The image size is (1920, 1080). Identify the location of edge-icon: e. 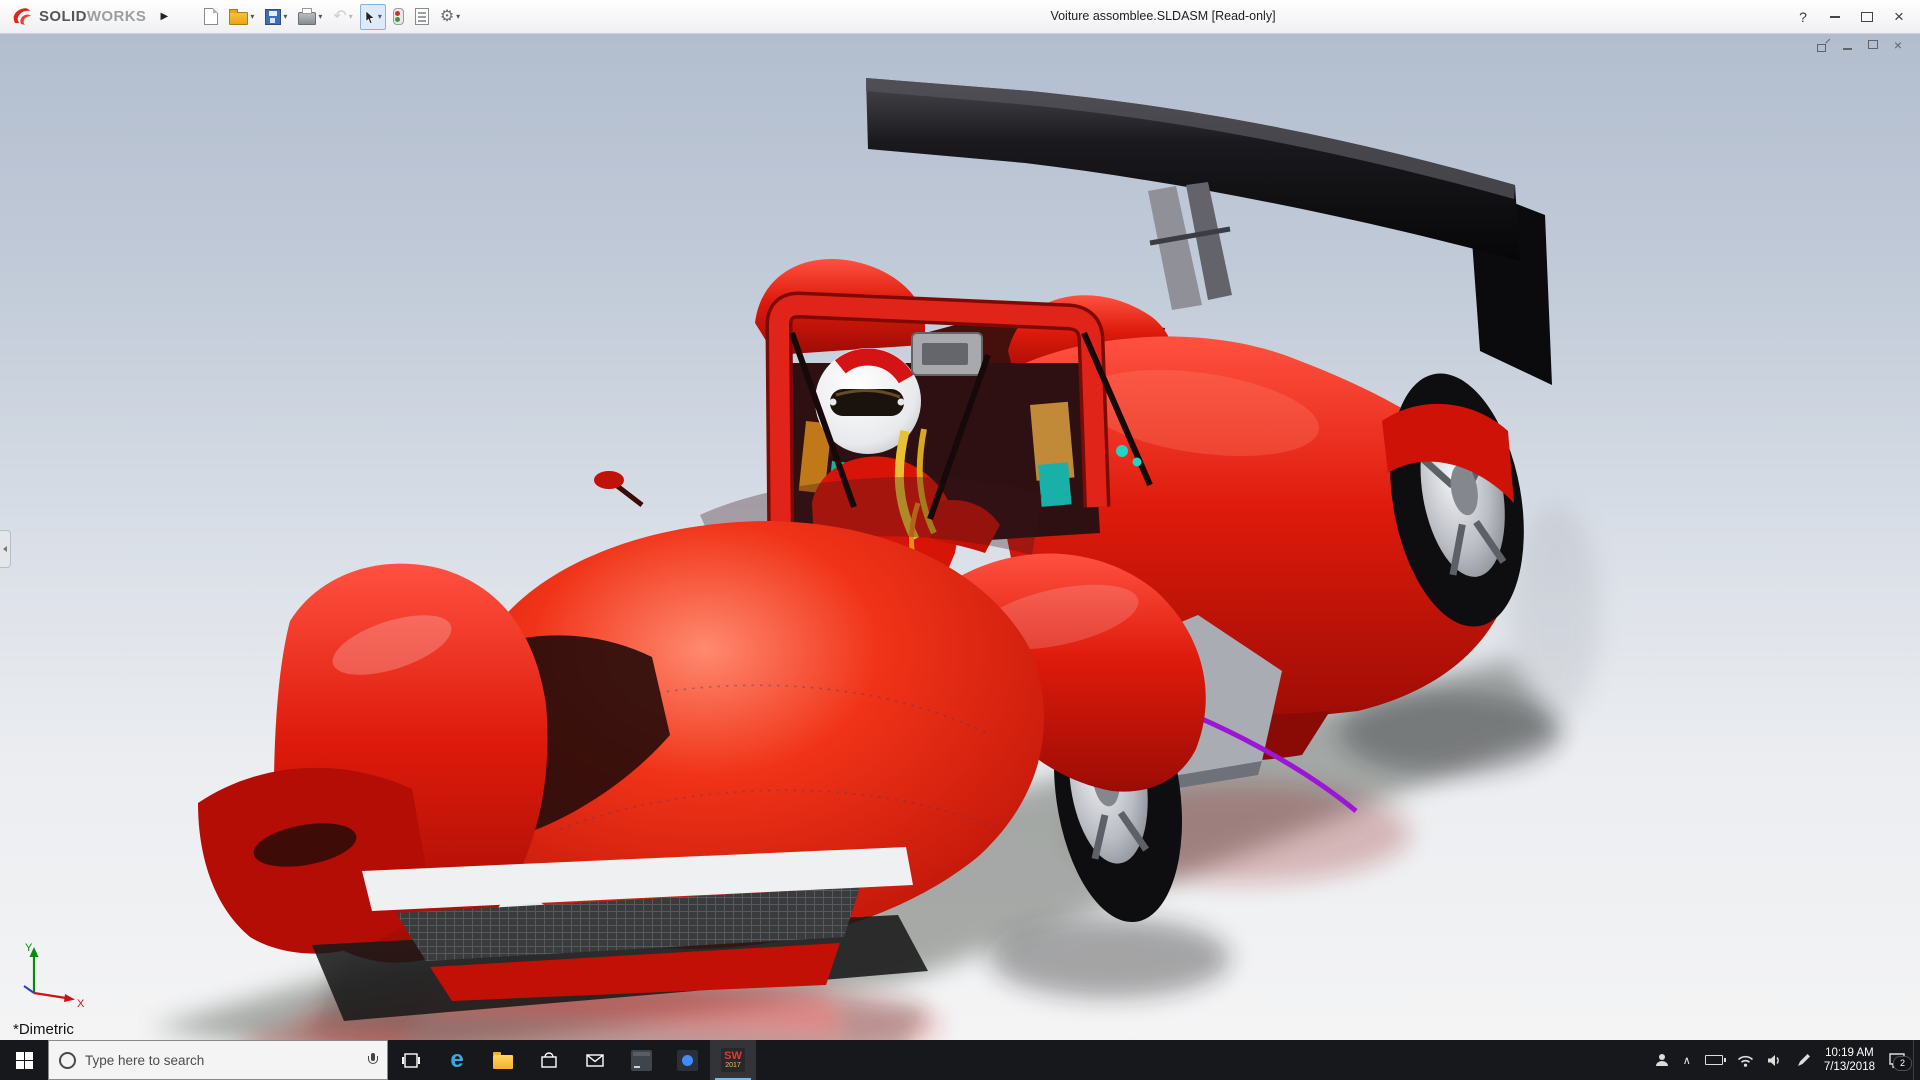
(457, 1059).